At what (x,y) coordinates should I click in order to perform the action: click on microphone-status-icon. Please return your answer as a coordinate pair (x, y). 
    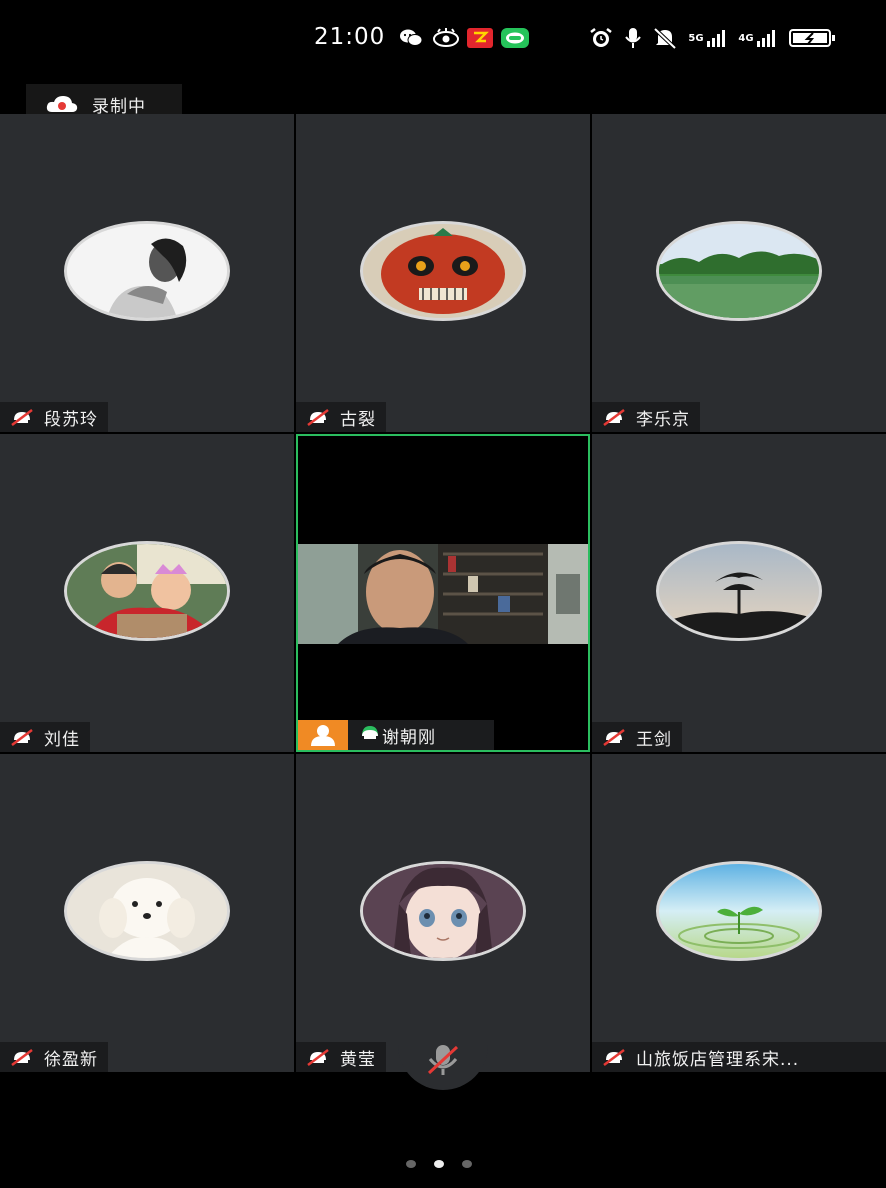
    Looking at the image, I should click on (633, 38).